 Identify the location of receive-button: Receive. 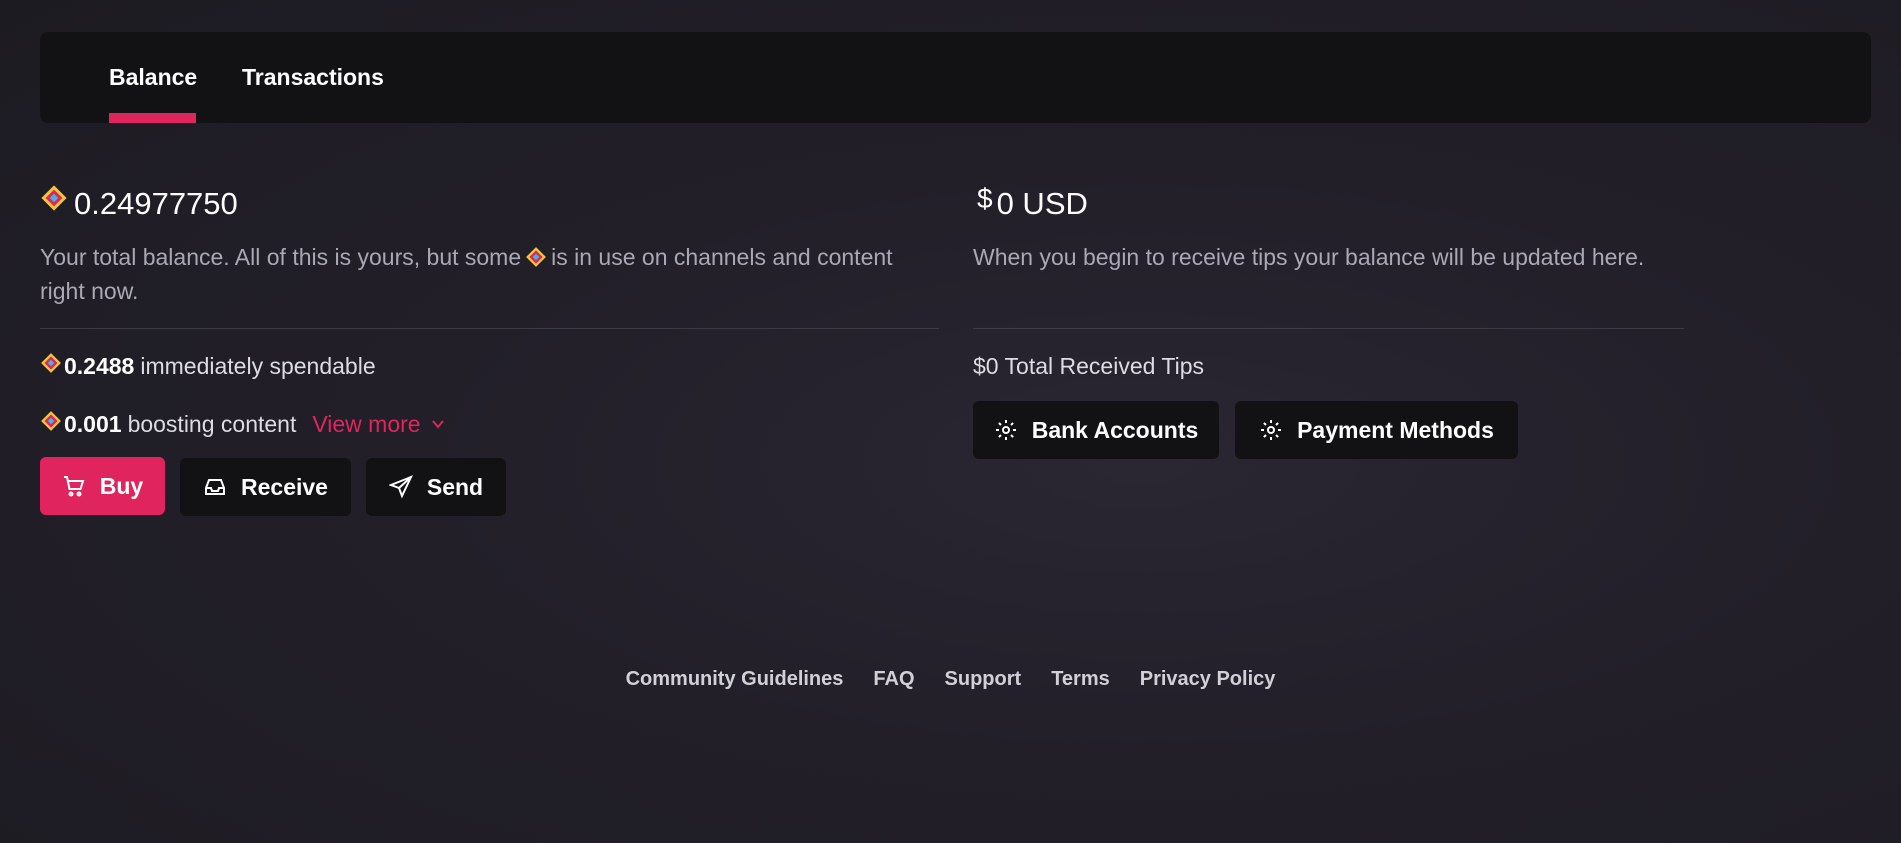
(265, 487).